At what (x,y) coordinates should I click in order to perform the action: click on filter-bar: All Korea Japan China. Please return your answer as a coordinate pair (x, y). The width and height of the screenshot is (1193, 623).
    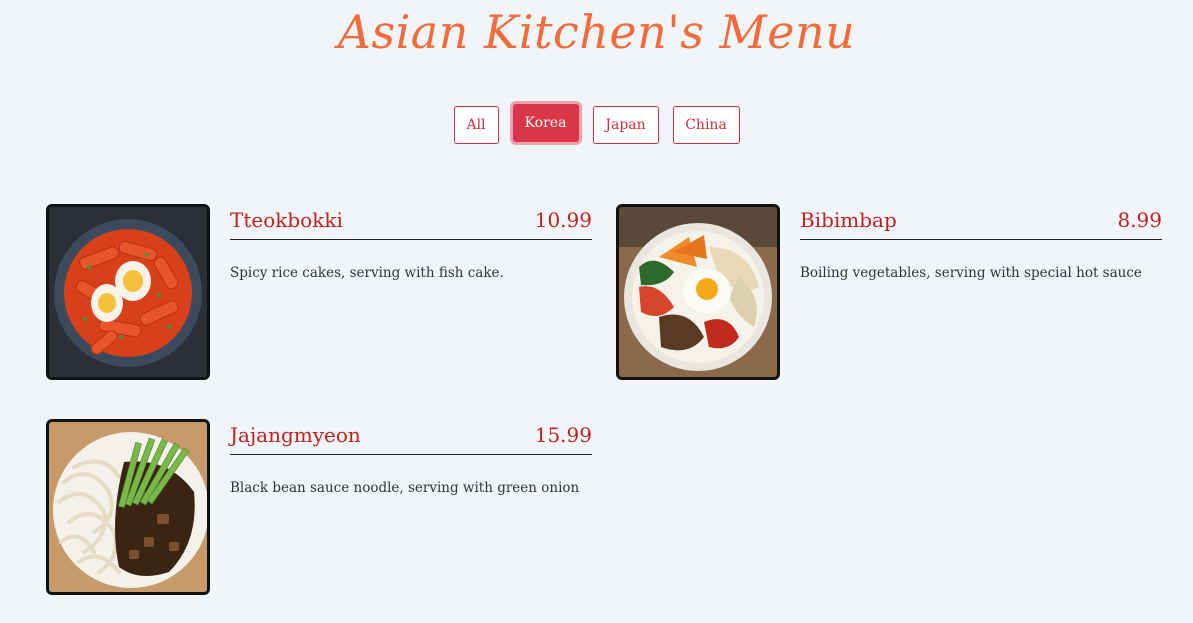
    Looking at the image, I should click on (596, 124).